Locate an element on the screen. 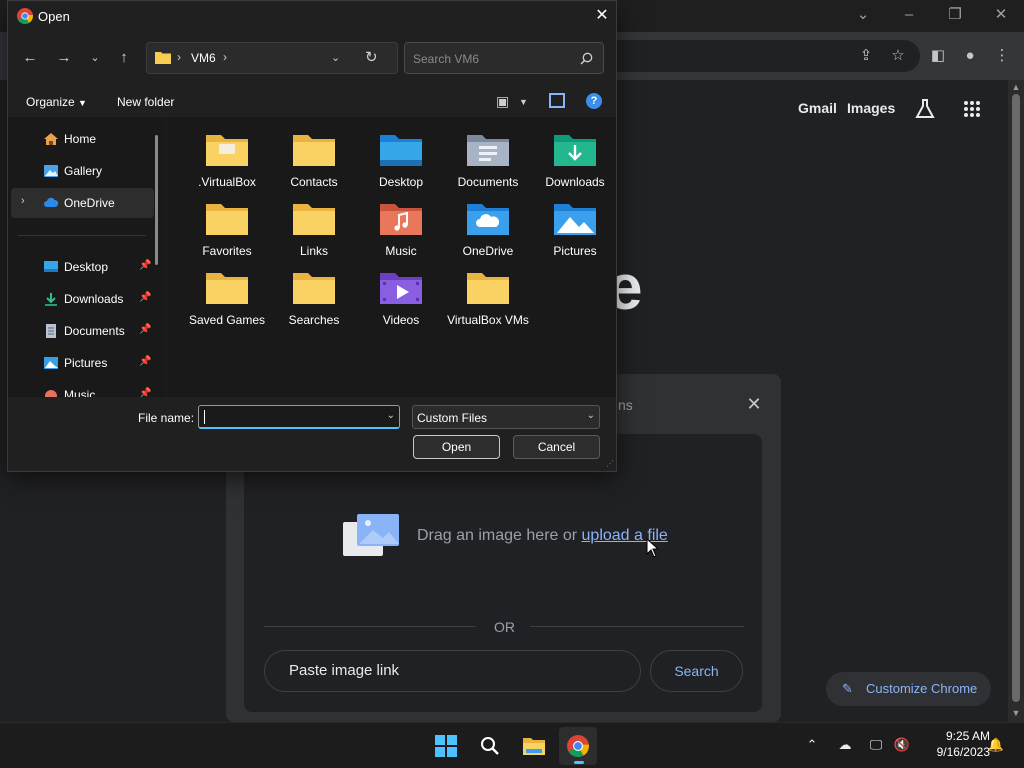 The width and height of the screenshot is (1024, 768). share-icon: ⇪ is located at coordinates (866, 56).